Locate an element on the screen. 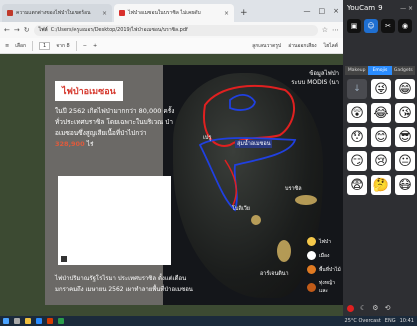  excel-icon is located at coordinates (61, 321).